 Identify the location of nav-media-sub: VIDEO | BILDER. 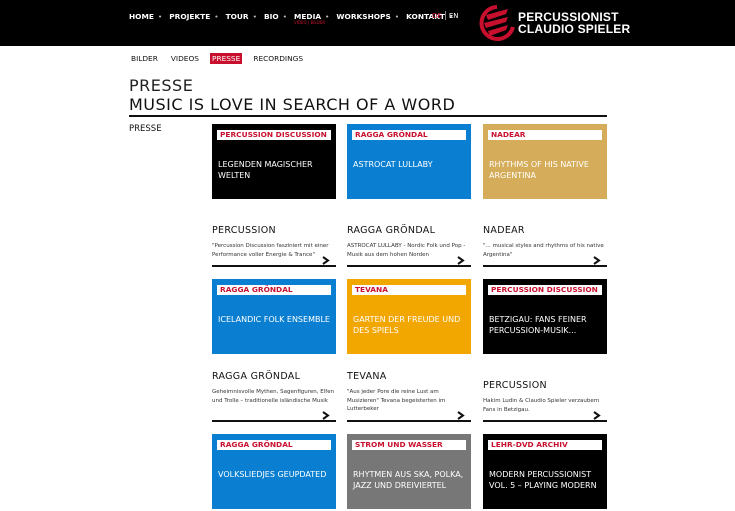
(310, 22).